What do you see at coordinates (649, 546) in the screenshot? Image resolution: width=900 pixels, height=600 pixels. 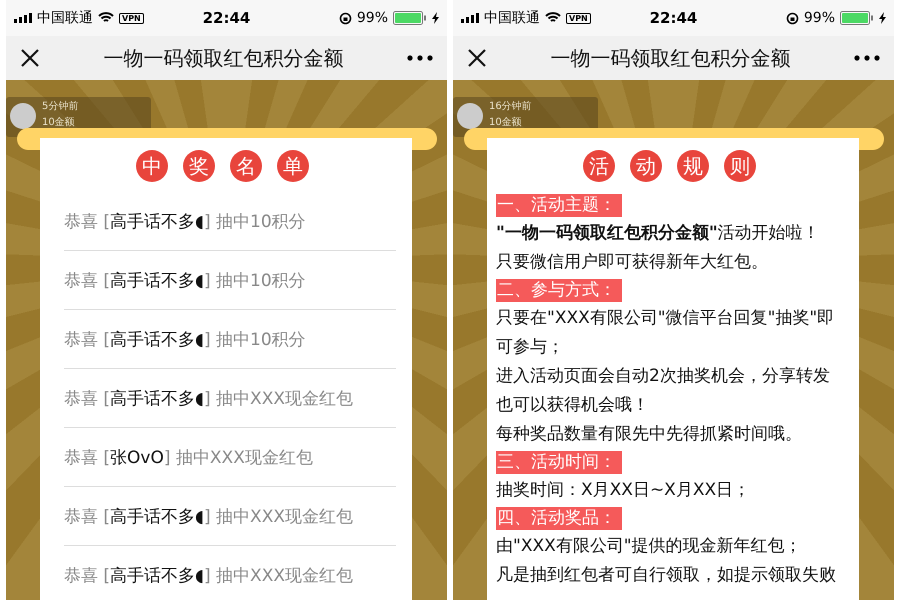 I see `rule-text: 由"XXX有限公司"提供的现金新年红包；` at bounding box center [649, 546].